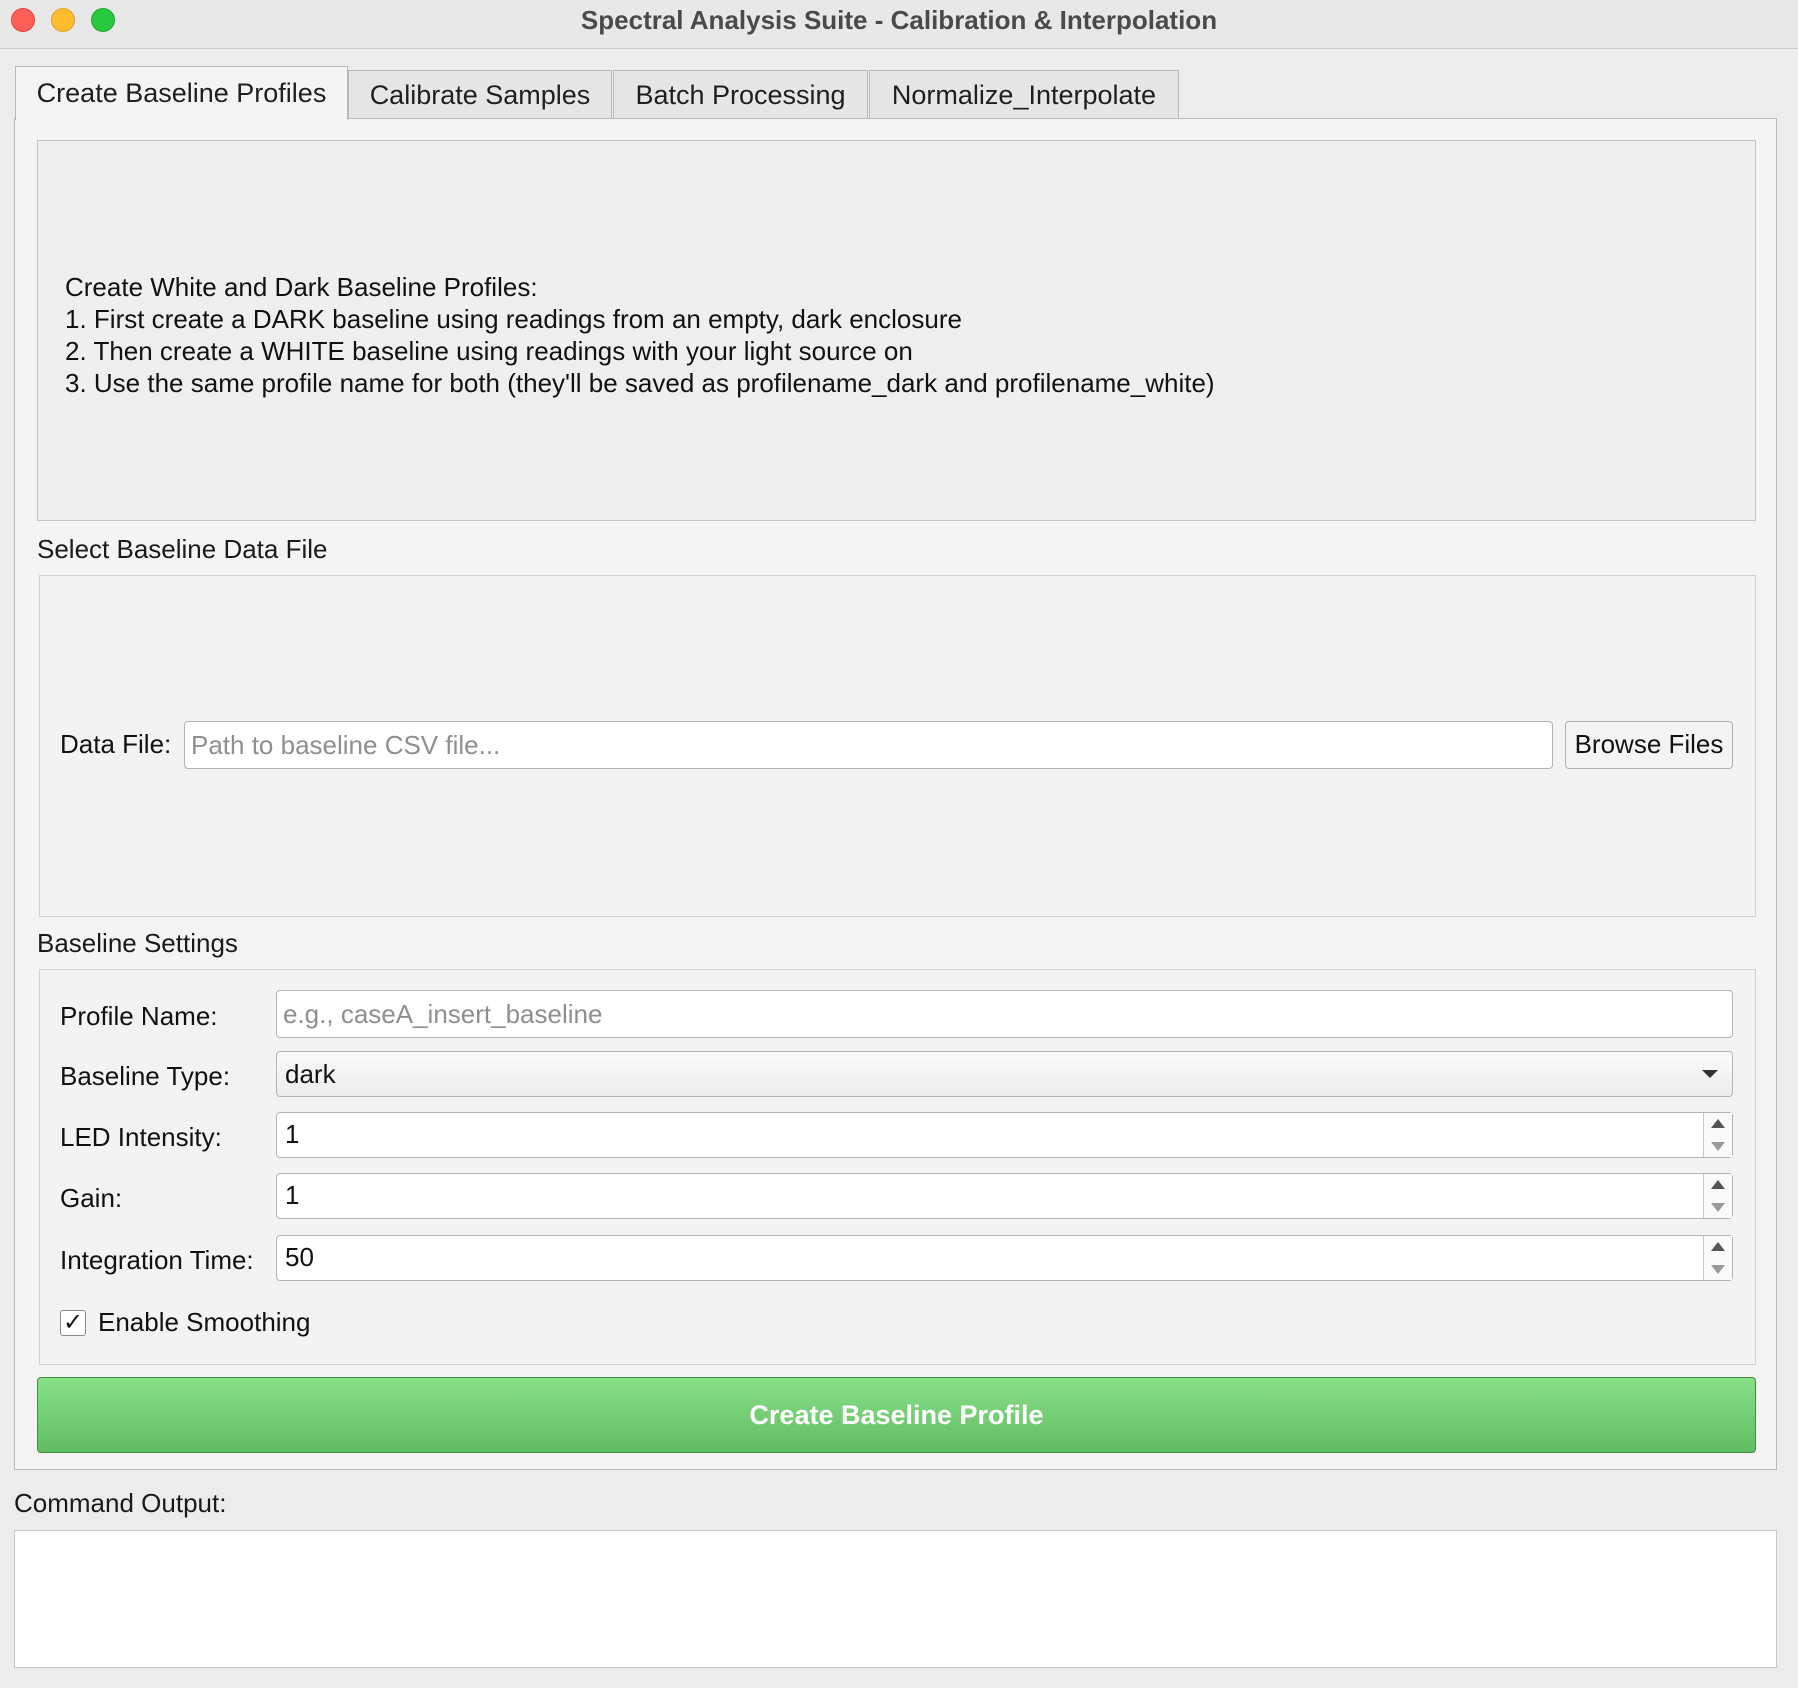  Describe the element at coordinates (1004, 1258) in the screenshot. I see `integration-time-spinbox: 50` at that location.